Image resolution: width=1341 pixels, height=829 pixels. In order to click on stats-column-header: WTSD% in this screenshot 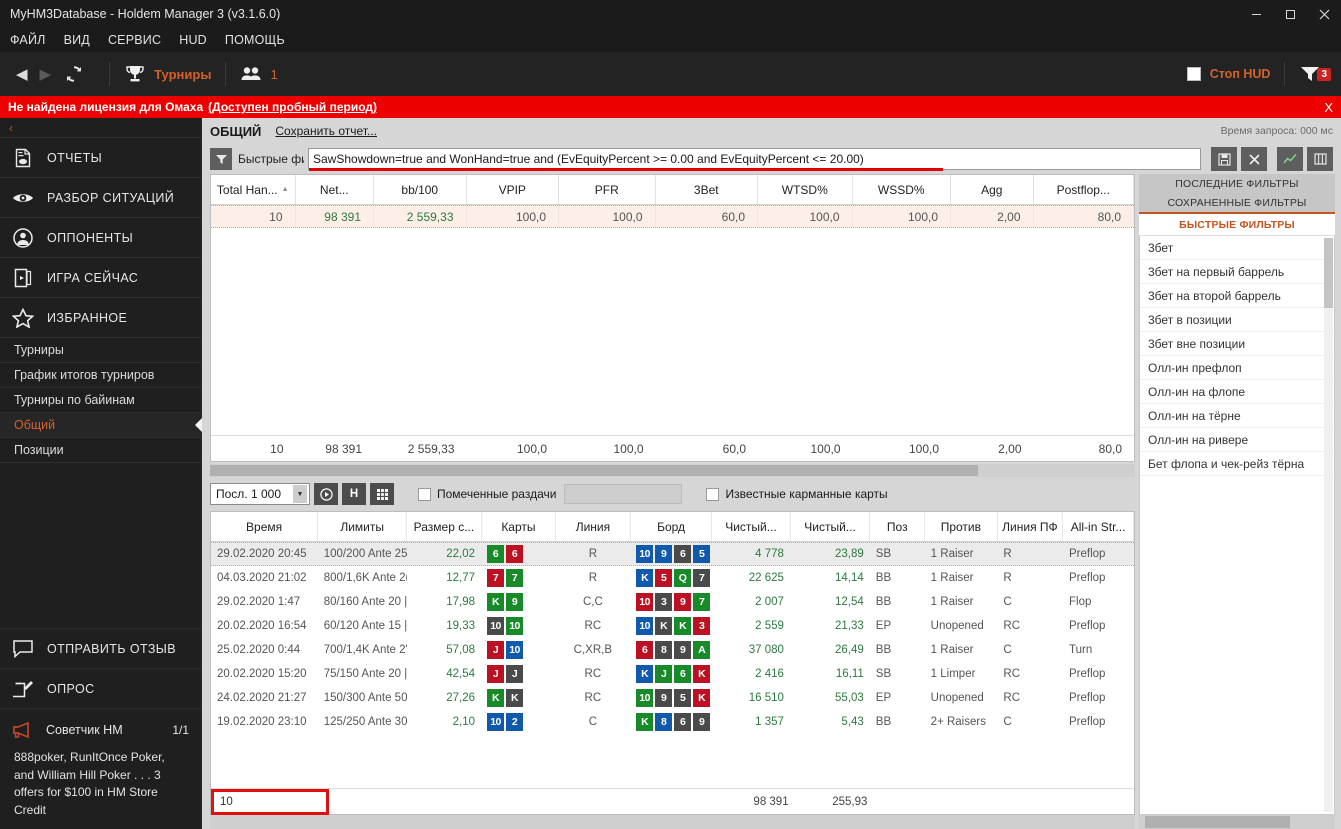, I will do `click(805, 189)`.